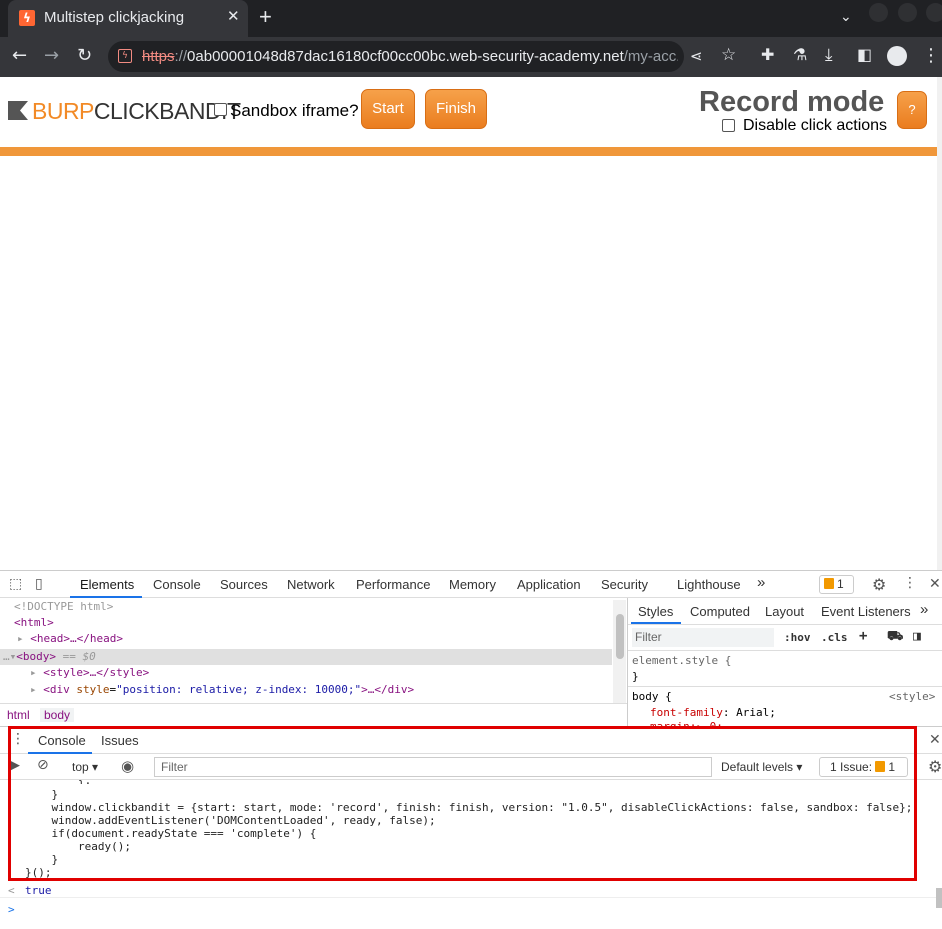 Image resolution: width=942 pixels, height=929 pixels. I want to click on font-family-declaration: font-family: Arial;, so click(713, 712).